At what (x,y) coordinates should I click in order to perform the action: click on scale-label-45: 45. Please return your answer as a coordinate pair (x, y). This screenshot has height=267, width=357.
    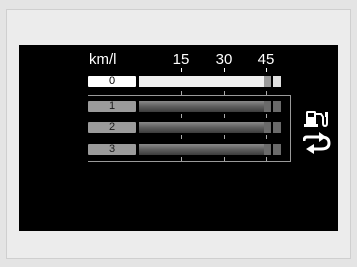
    Looking at the image, I should click on (266, 59).